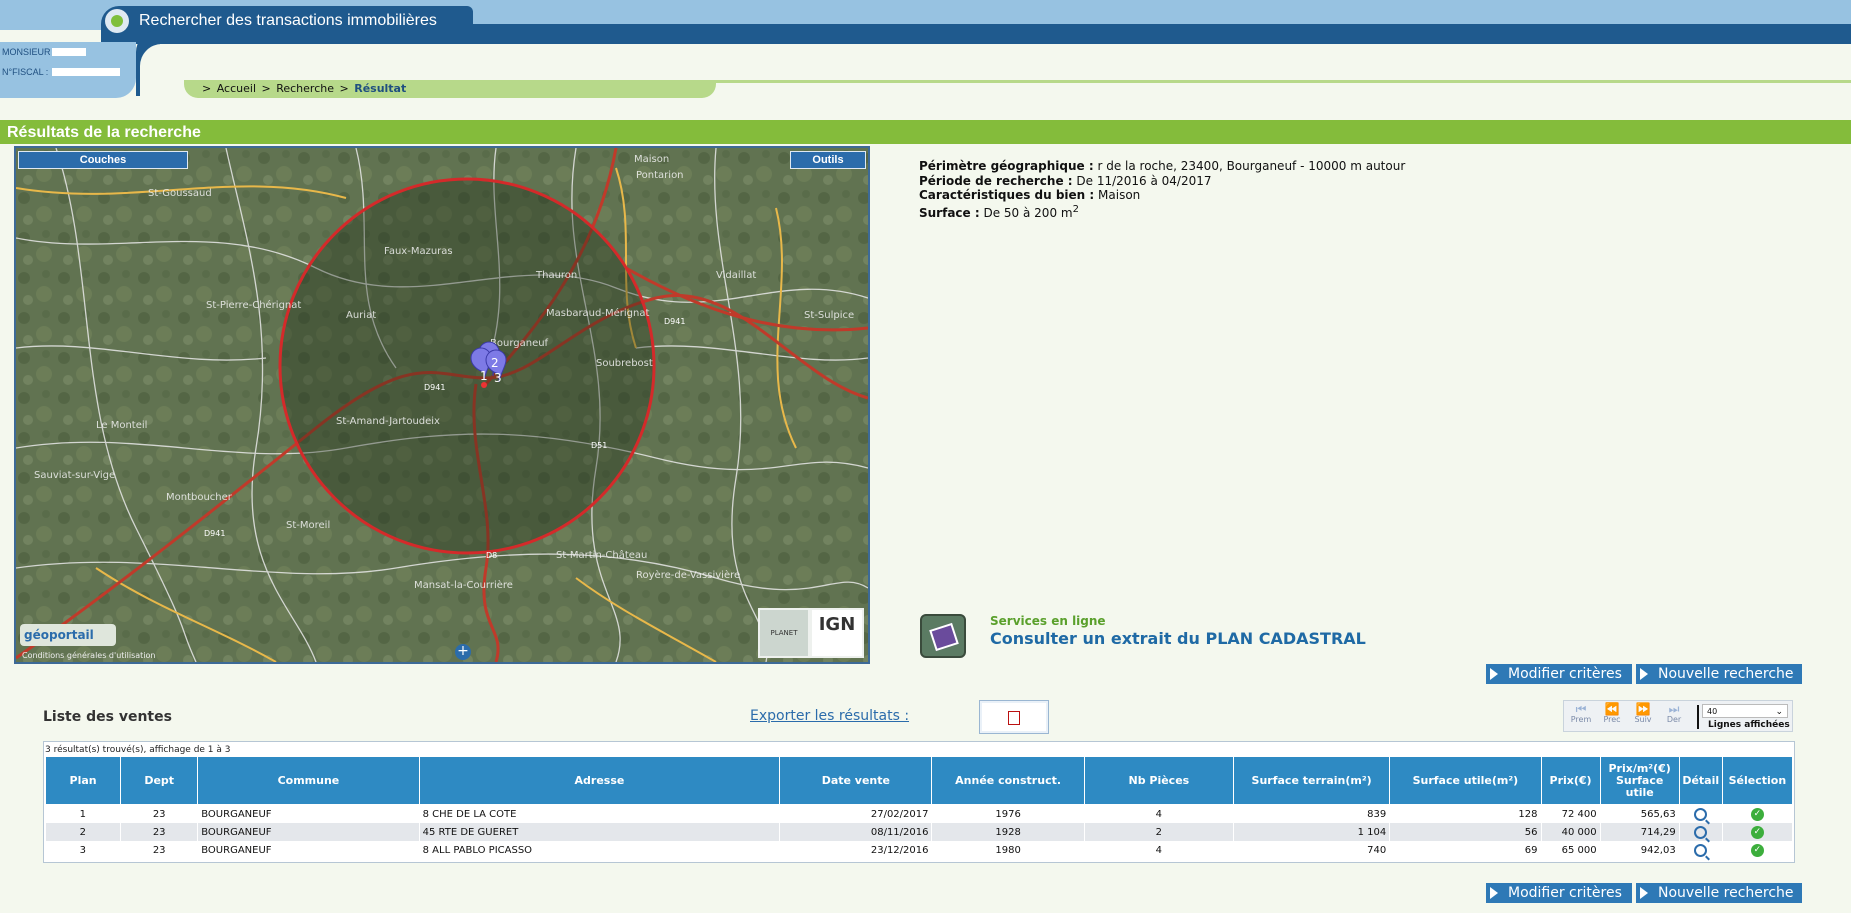 The width and height of the screenshot is (1851, 913). What do you see at coordinates (1028, 212) in the screenshot?
I see `surface-value: De 50 à 200 m` at bounding box center [1028, 212].